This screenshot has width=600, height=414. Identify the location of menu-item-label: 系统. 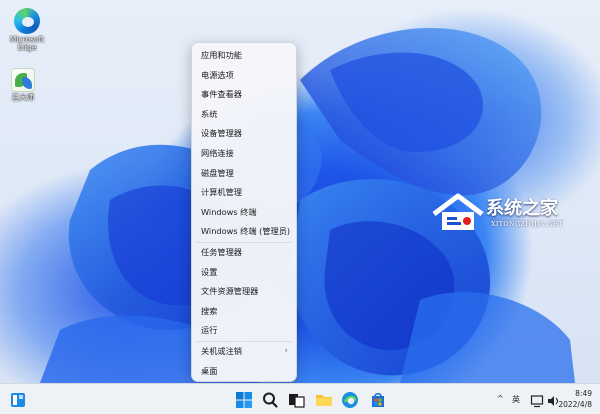
(209, 113).